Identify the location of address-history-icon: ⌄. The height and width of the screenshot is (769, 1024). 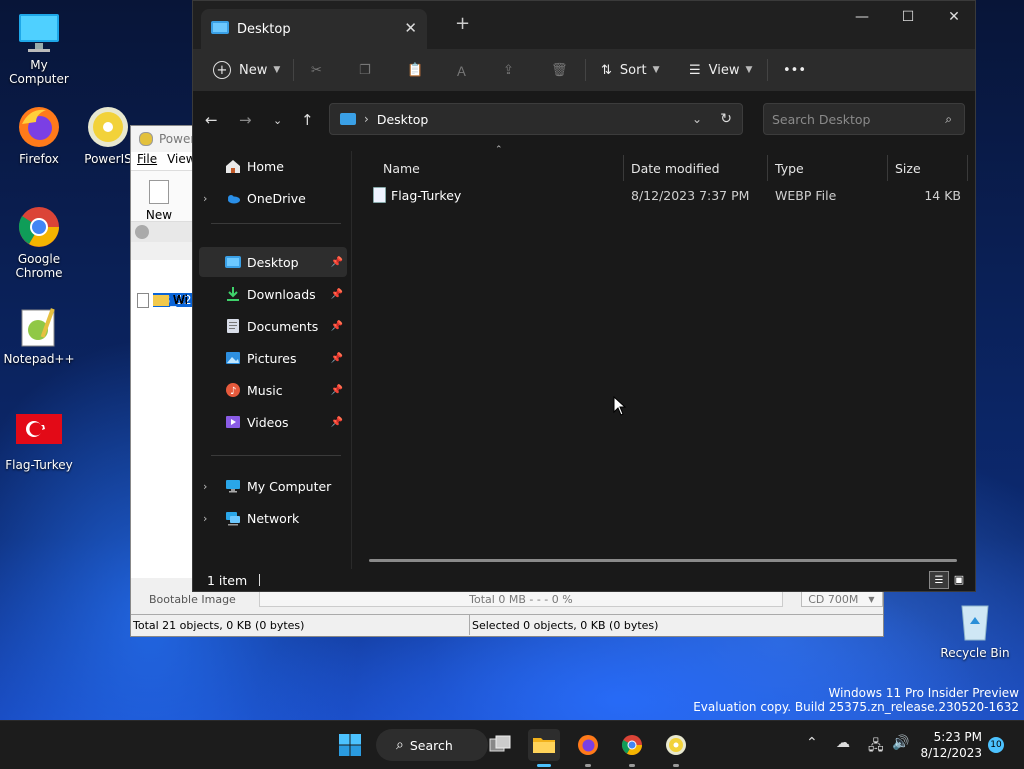
(697, 119).